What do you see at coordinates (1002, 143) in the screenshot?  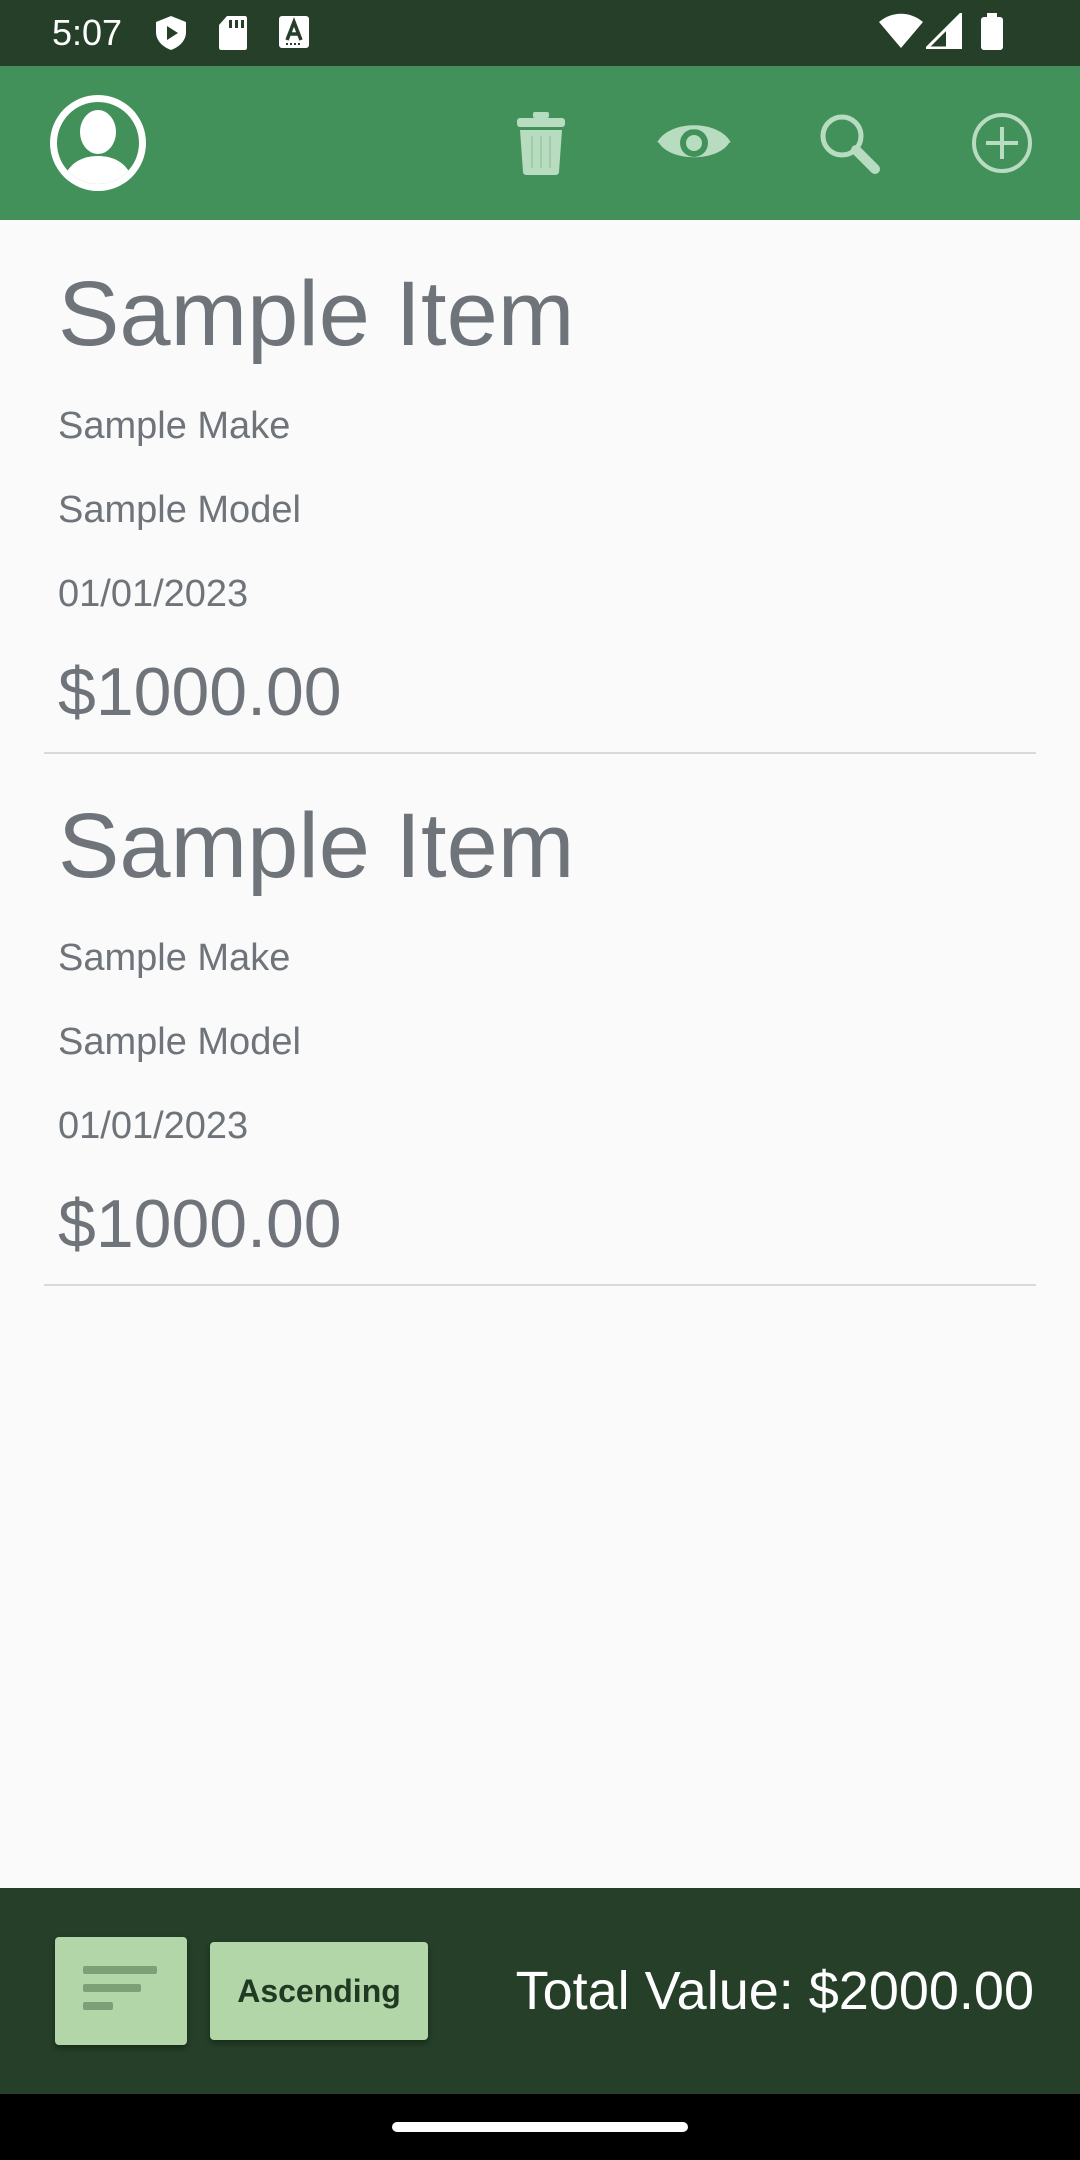 I see `add-circle-icon` at bounding box center [1002, 143].